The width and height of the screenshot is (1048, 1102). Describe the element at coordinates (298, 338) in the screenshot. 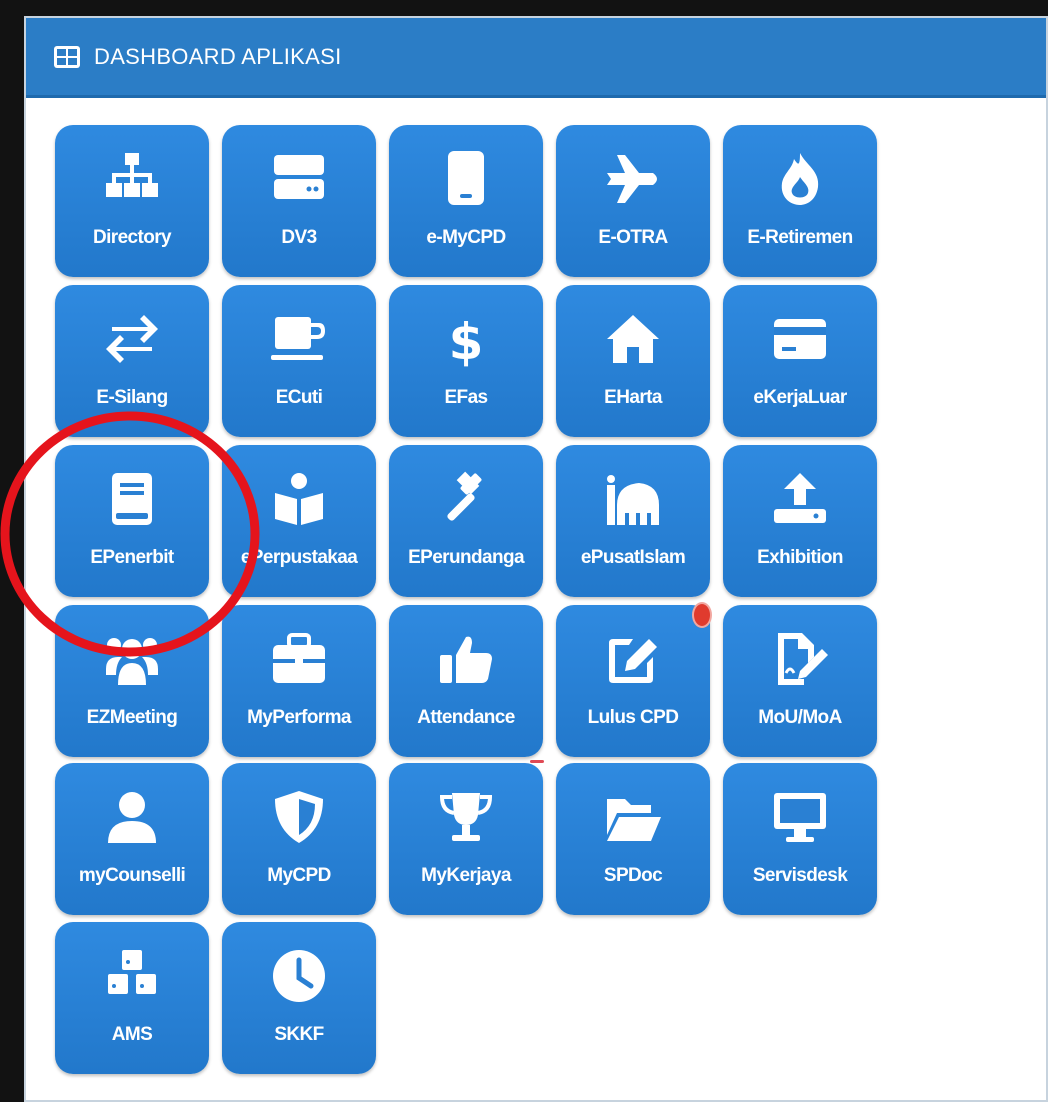

I see `coffee-icon` at that location.